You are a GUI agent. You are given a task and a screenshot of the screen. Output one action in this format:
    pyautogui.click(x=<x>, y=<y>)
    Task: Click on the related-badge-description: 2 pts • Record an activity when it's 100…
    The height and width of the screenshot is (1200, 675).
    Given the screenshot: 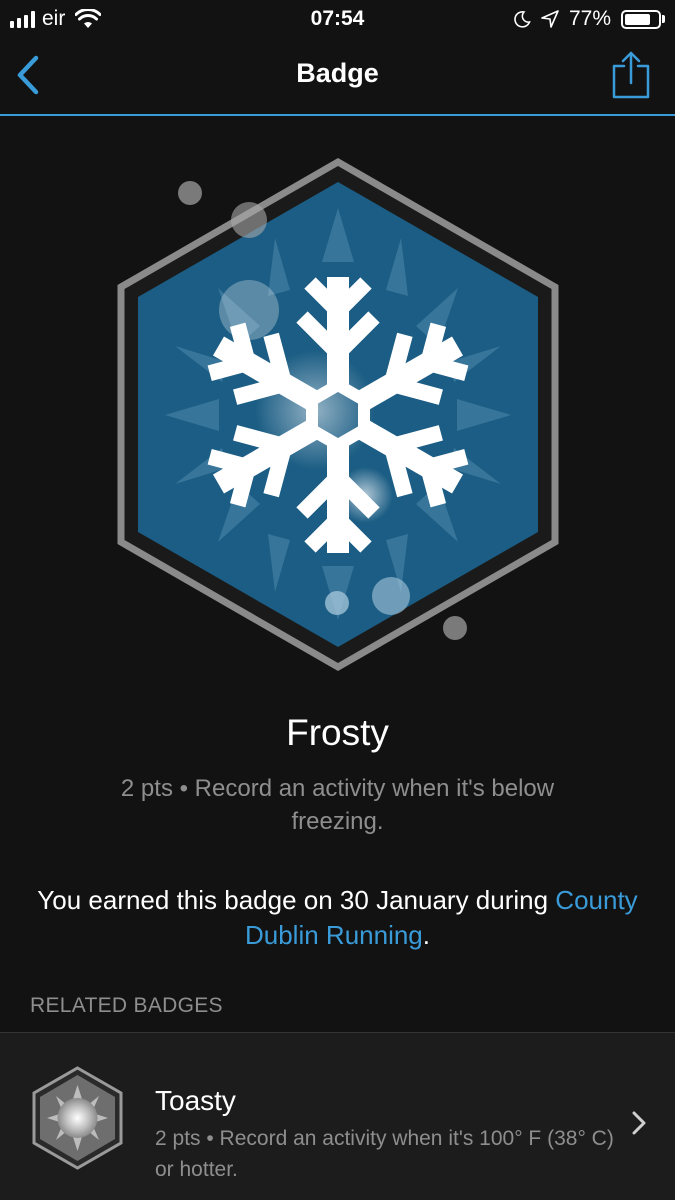 What is the action you would take?
    pyautogui.click(x=384, y=1154)
    